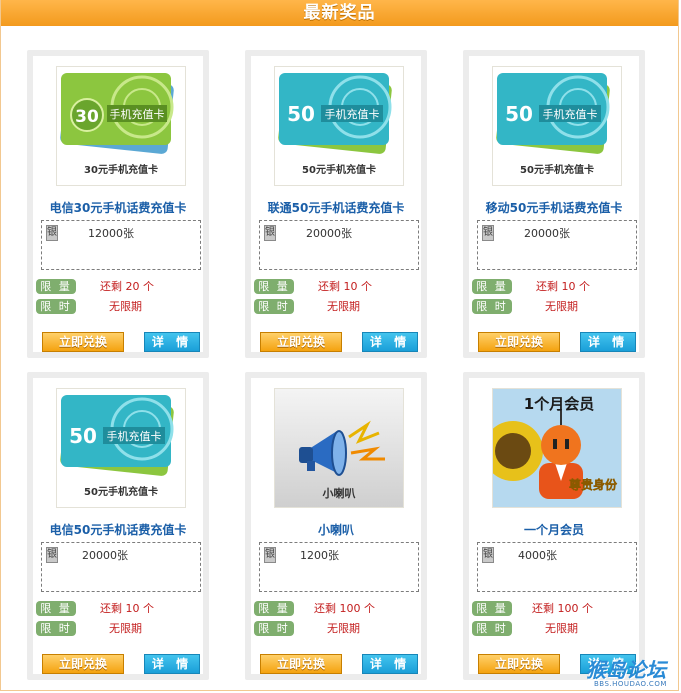 This screenshot has height=693, width=681. What do you see at coordinates (559, 404) in the screenshot?
I see `card-caption: 1个月会员` at bounding box center [559, 404].